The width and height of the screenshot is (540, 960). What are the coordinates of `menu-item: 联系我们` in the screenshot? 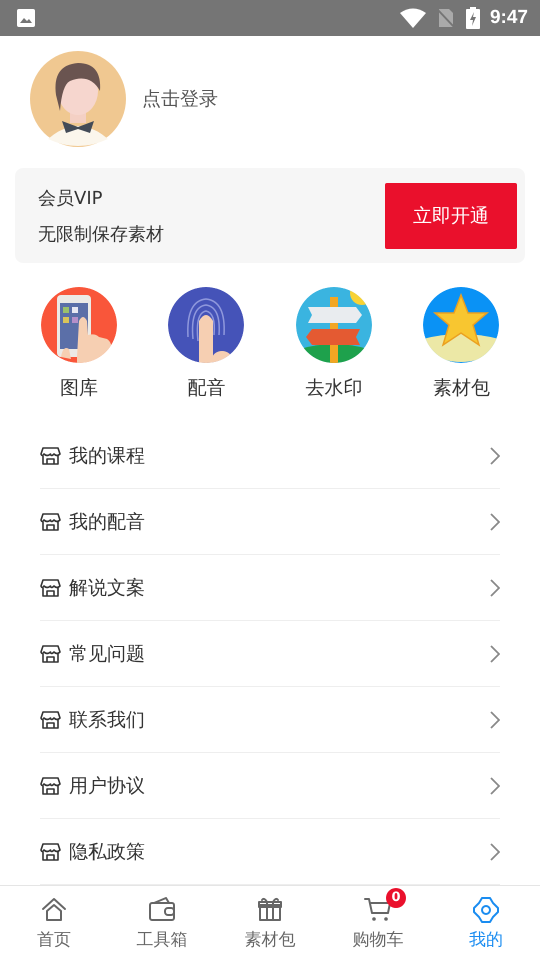 It's located at (275, 719).